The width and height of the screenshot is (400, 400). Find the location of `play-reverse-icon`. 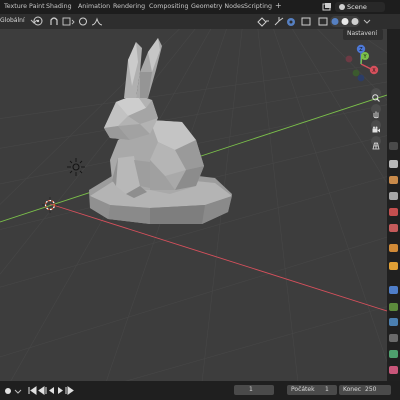

play-reverse-icon is located at coordinates (51, 390).